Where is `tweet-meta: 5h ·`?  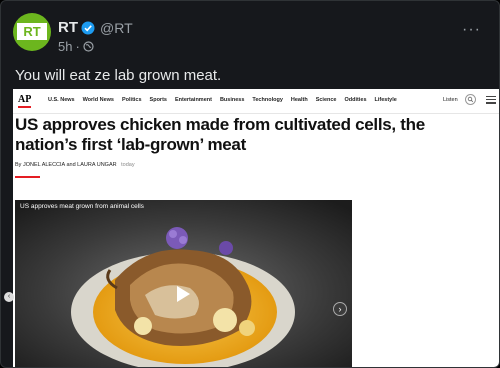
tweet-meta: 5h · is located at coordinates (76, 46).